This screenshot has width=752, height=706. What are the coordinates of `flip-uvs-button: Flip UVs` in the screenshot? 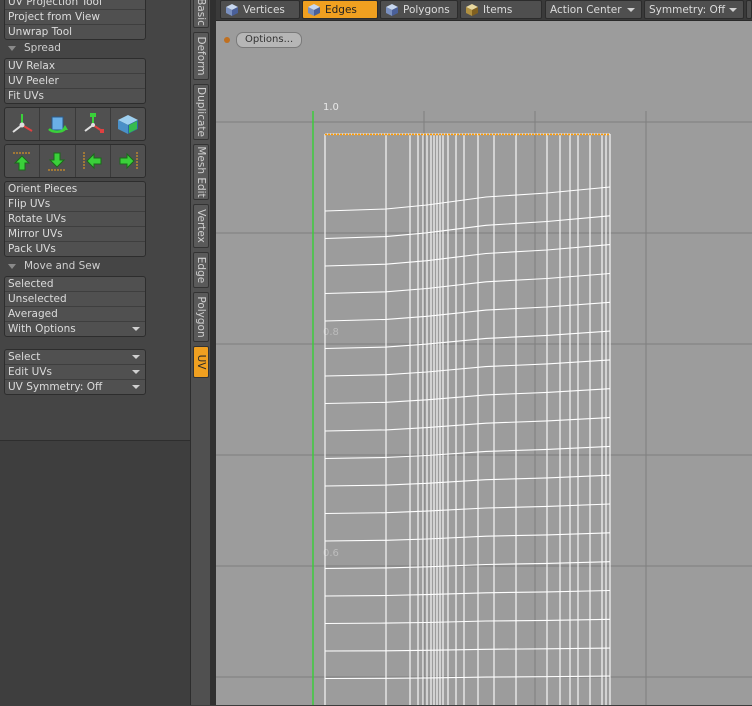 It's located at (75, 204).